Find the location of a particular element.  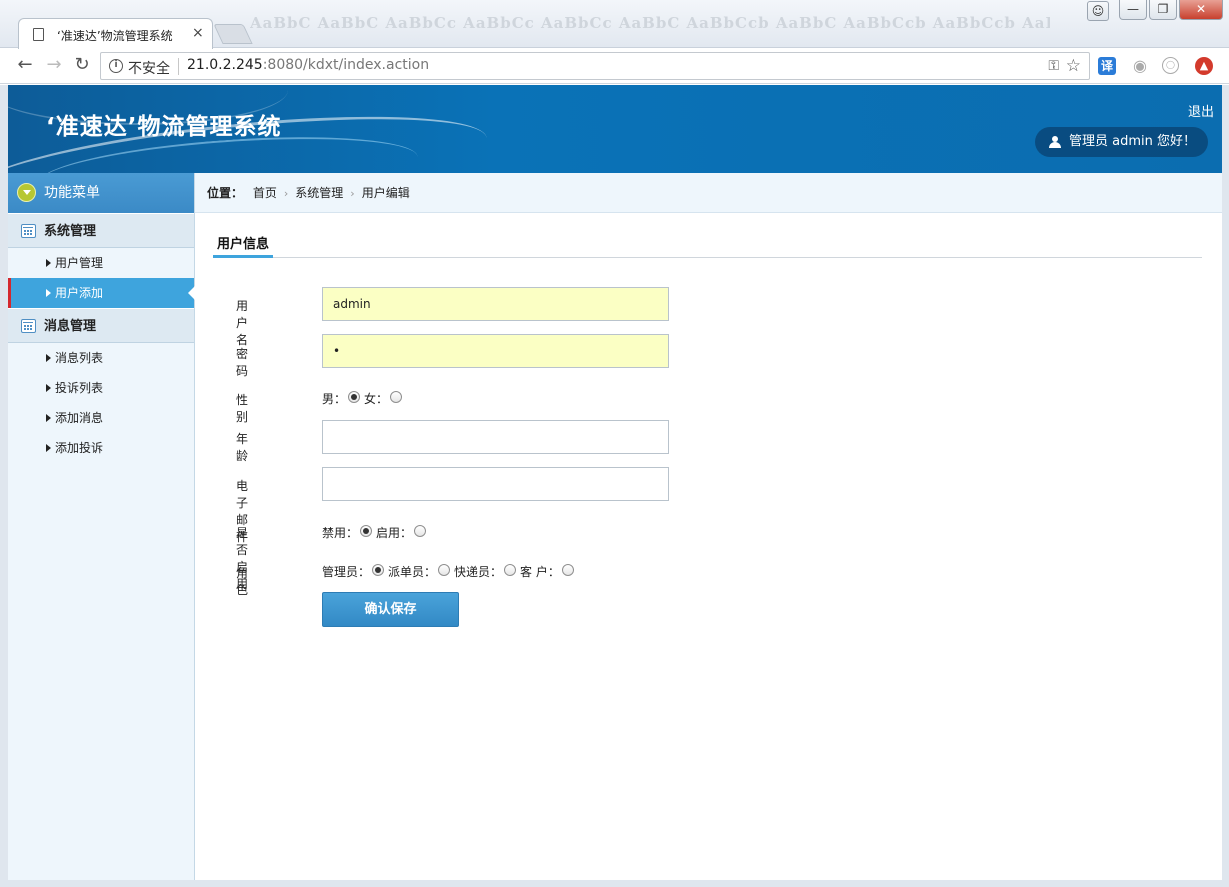

breadcrumb: 位置： 首页 › 系统管理 › 用户编辑 is located at coordinates (708, 193).